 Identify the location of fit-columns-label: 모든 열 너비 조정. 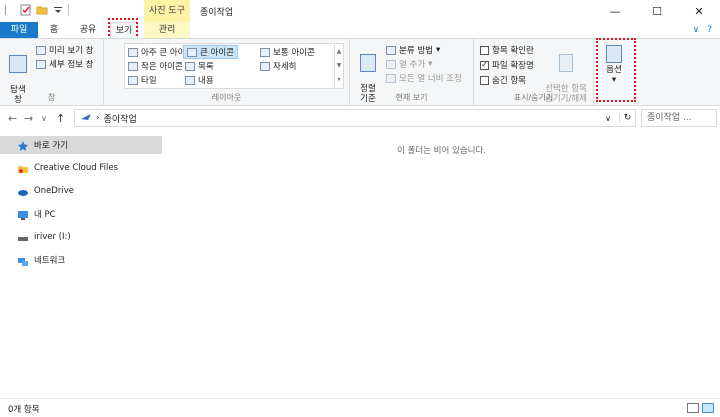
(430, 79).